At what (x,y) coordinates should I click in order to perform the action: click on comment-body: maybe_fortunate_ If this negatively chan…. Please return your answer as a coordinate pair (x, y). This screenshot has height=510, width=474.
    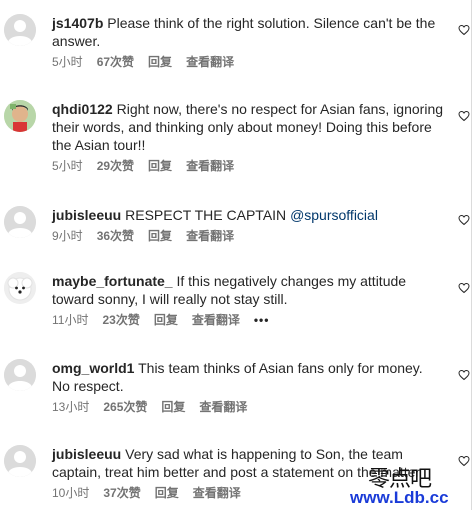
    Looking at the image, I should click on (248, 300).